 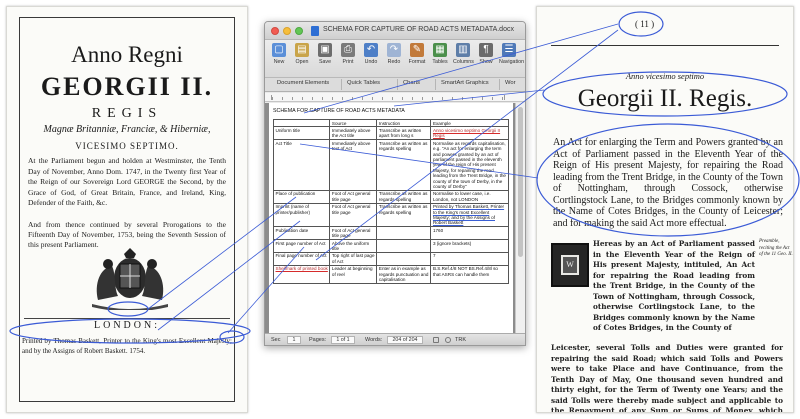 What do you see at coordinates (469, 233) in the screenshot?
I see `table-cell: 1760` at bounding box center [469, 233].